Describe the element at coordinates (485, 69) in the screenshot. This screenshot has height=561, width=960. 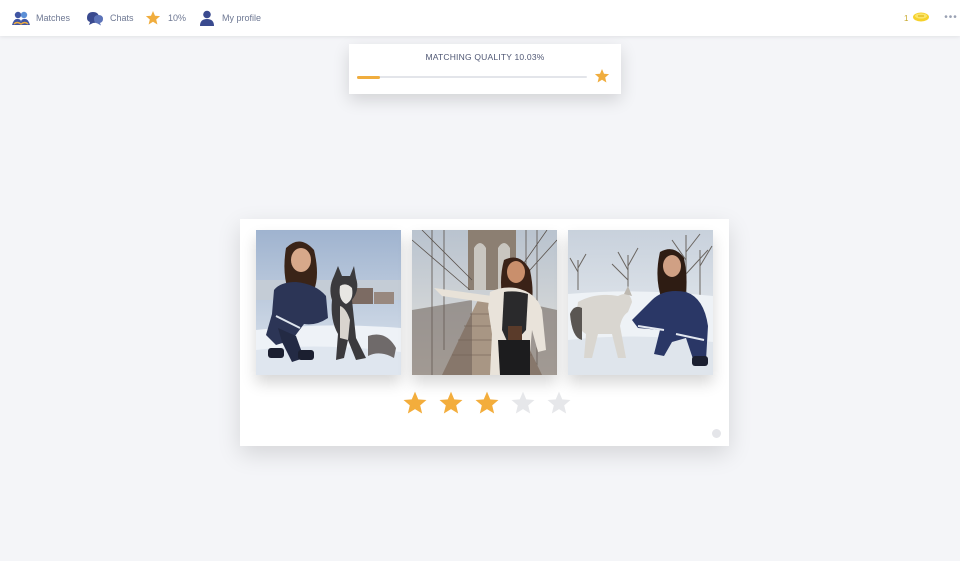
I see `matching-quality-card: MATCHING QUALITY 10.03%` at that location.